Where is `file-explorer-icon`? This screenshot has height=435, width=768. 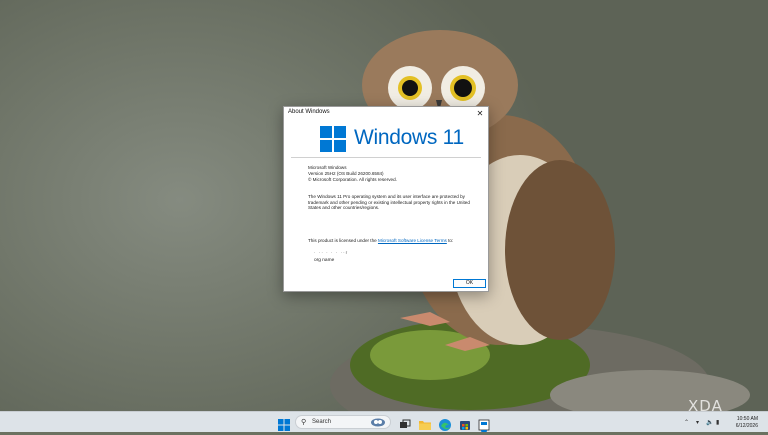 file-explorer-icon is located at coordinates (425, 423).